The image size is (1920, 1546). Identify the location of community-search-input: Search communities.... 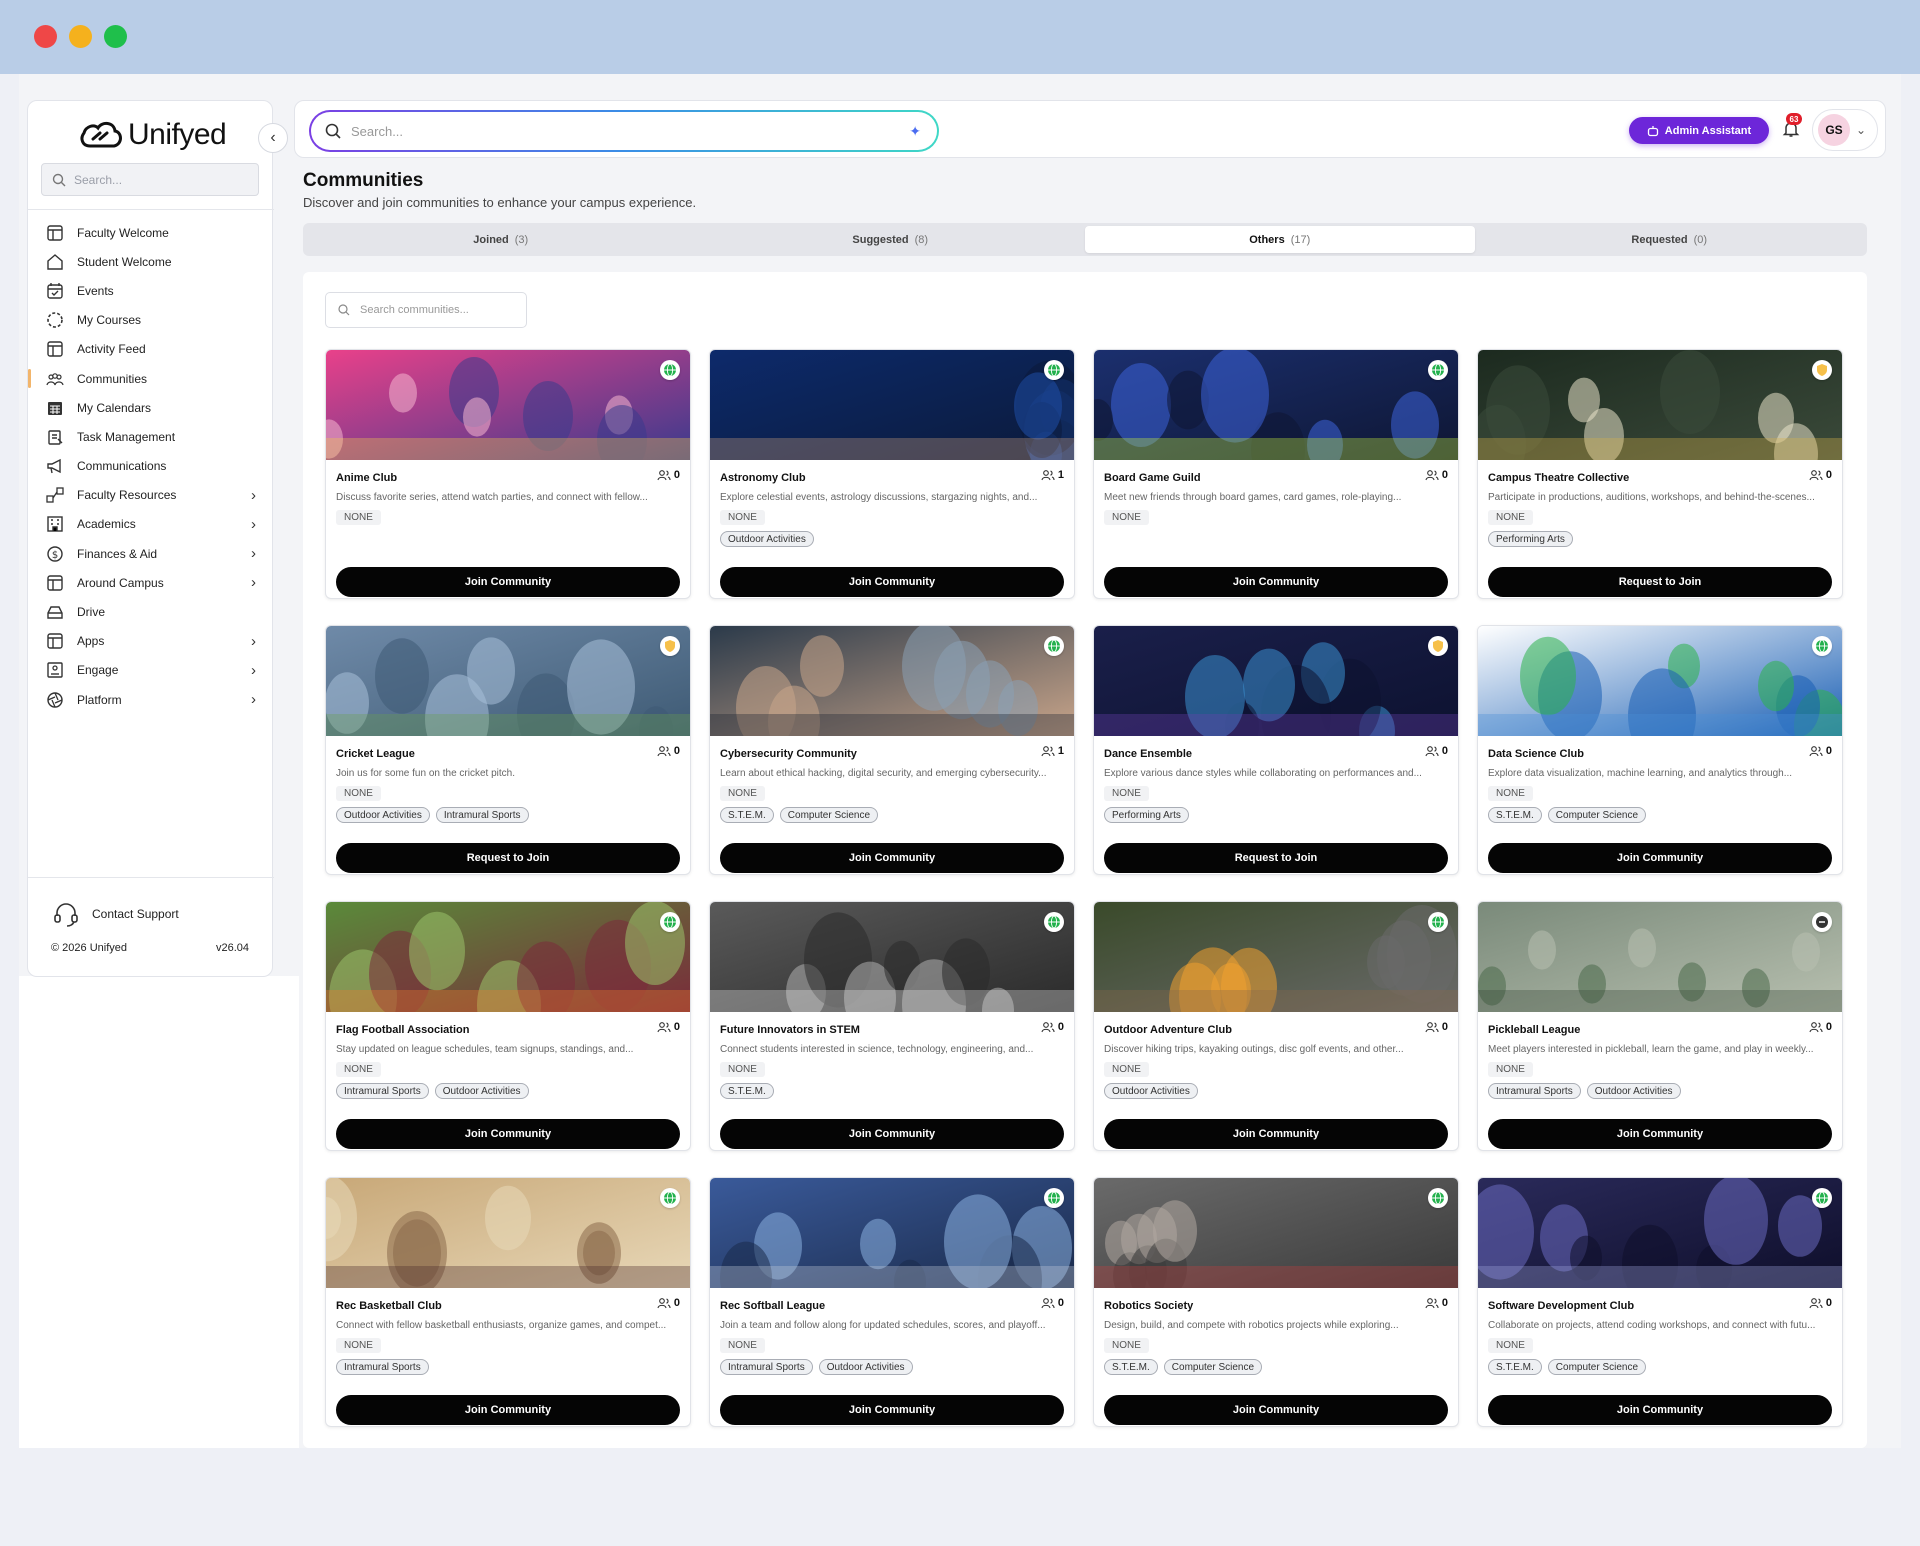
(426, 310).